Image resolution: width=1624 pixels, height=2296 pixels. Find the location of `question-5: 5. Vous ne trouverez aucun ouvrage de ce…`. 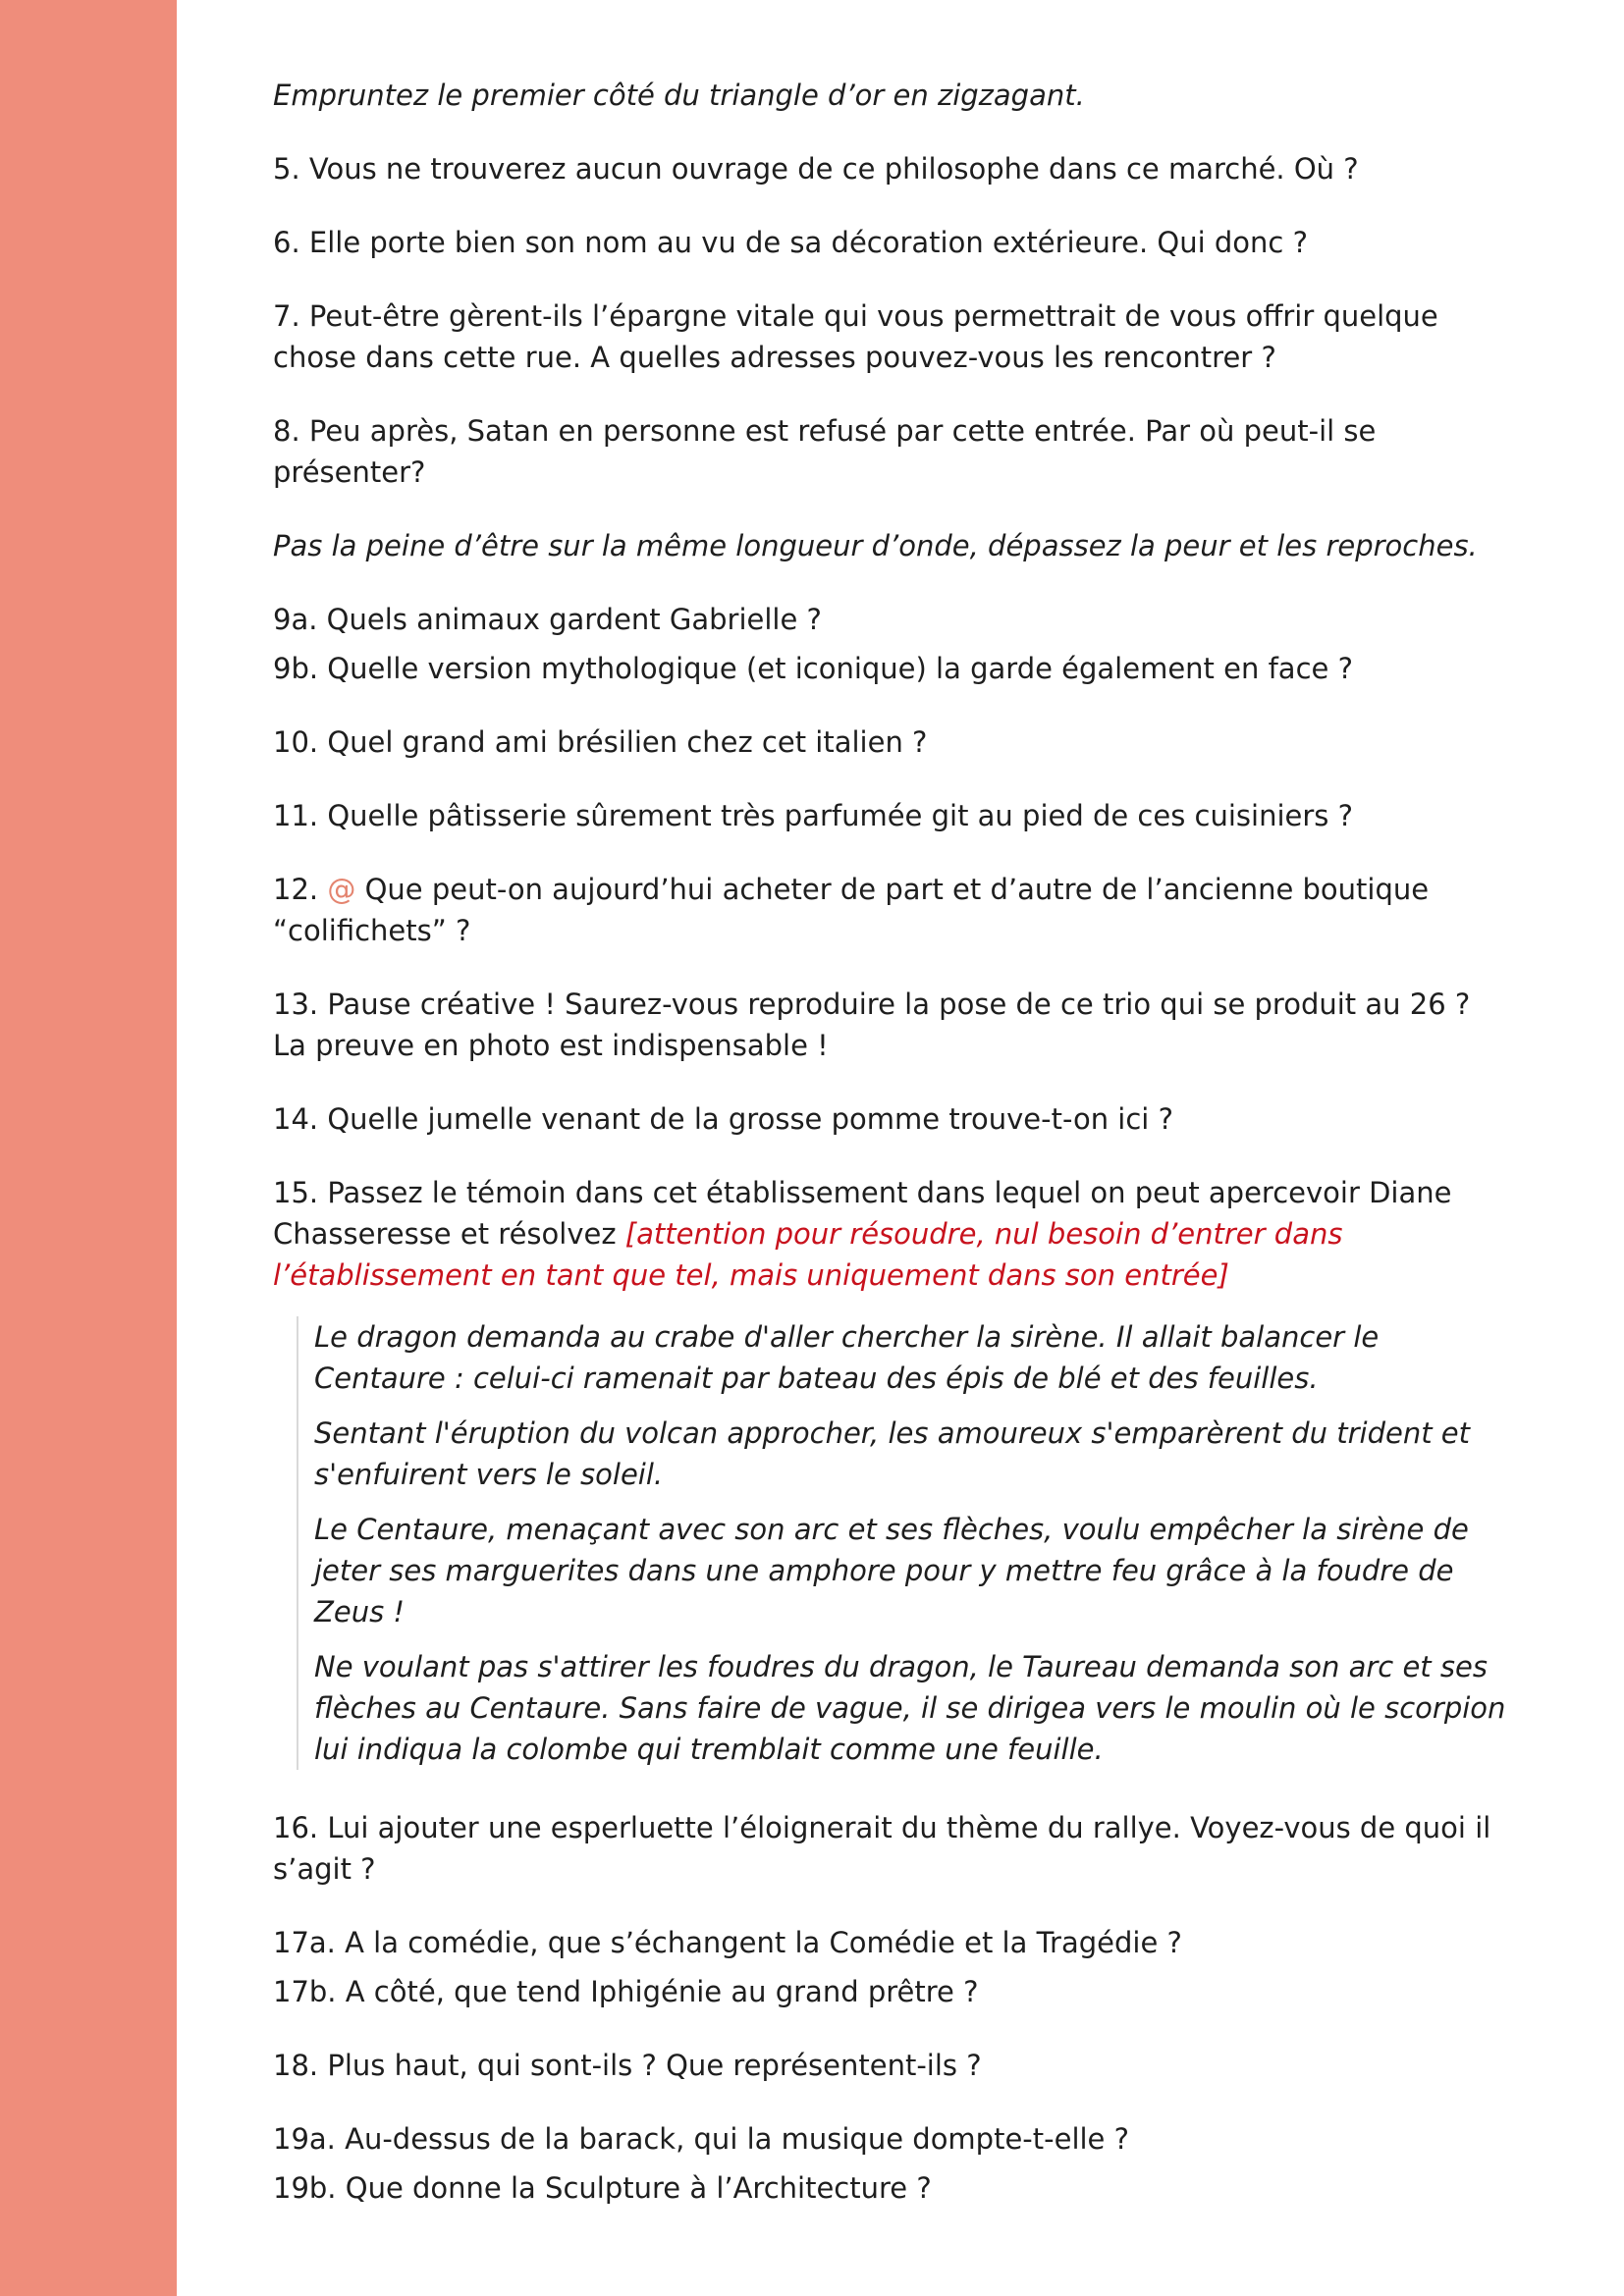

question-5: 5. Vous ne trouverez aucun ouvrage de ce… is located at coordinates (816, 169).